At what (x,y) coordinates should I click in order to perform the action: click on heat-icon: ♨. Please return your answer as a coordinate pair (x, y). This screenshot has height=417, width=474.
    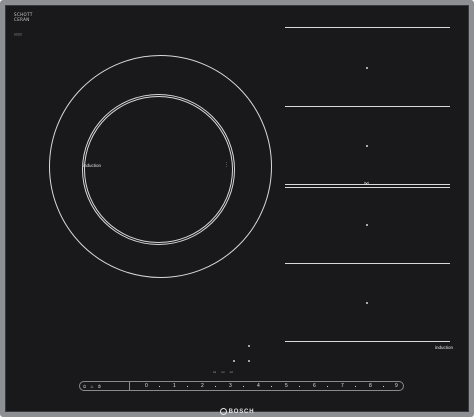
    Looking at the image, I should click on (92, 386).